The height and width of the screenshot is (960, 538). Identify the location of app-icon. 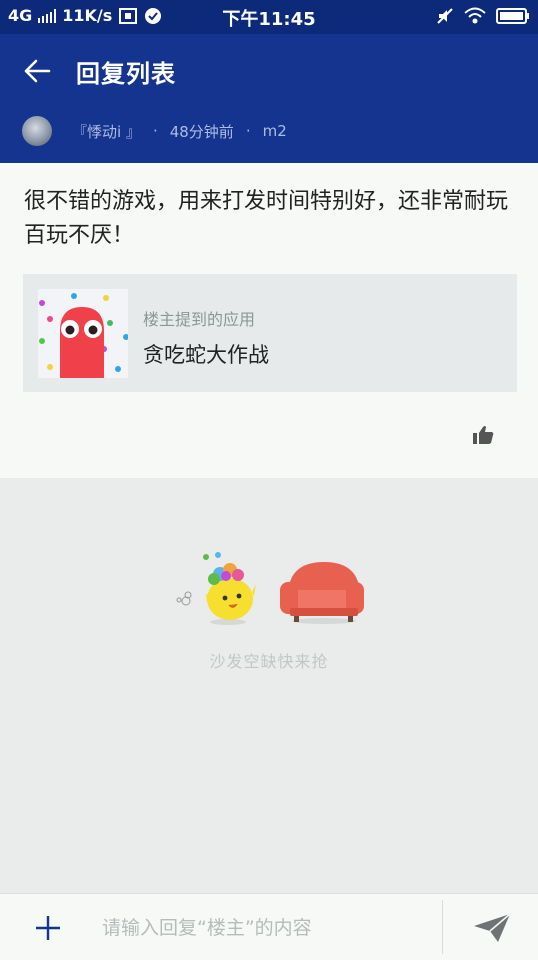
(83, 333).